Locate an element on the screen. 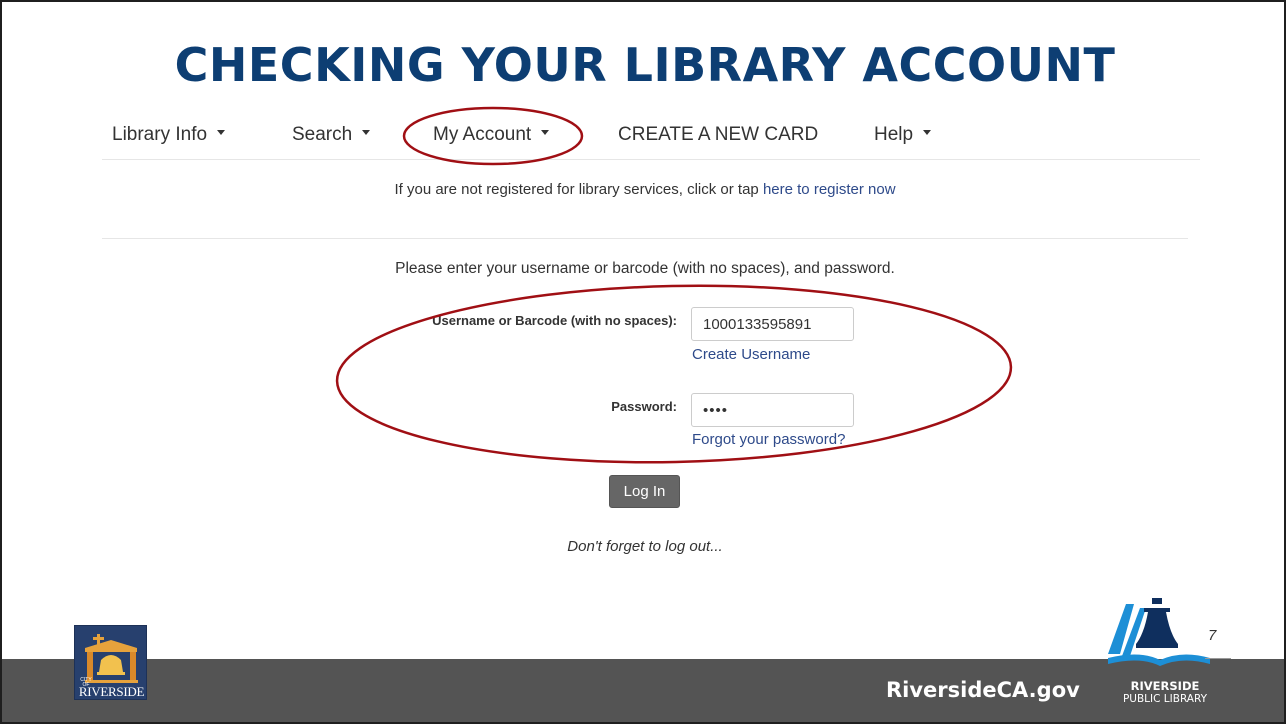 The height and width of the screenshot is (724, 1286). nav-item-search: Search is located at coordinates (331, 135).